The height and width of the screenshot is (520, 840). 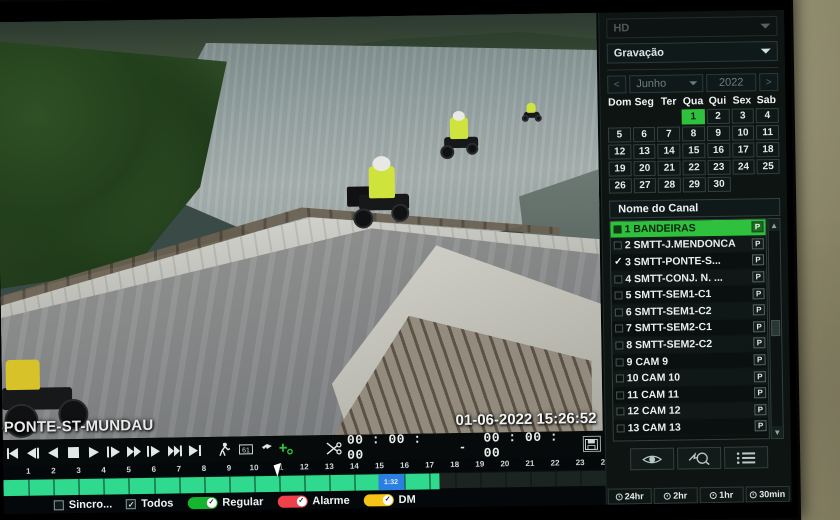 I want to click on calendar-day-5: 5, so click(x=619, y=135).